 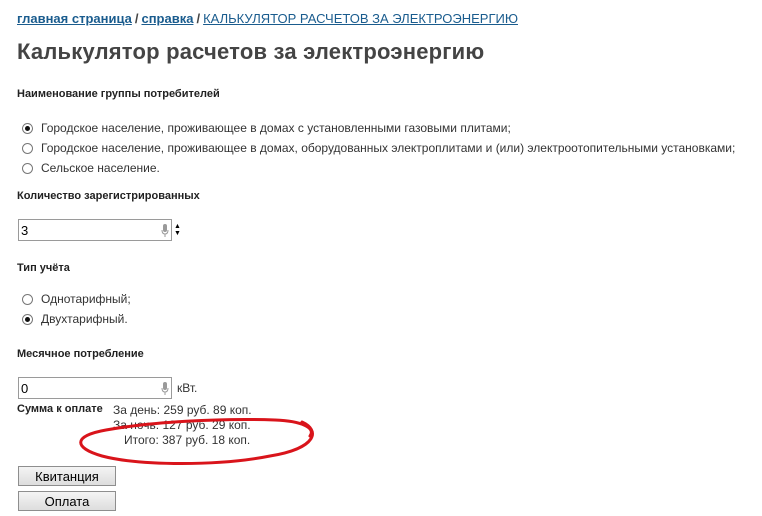 I want to click on breadcrumb-current-link: КАЛЬКУЛЯТОР РАСЧЕТОВ ЗА ЭЛЕКТРОЭНЕРГИЮ, so click(x=360, y=18).